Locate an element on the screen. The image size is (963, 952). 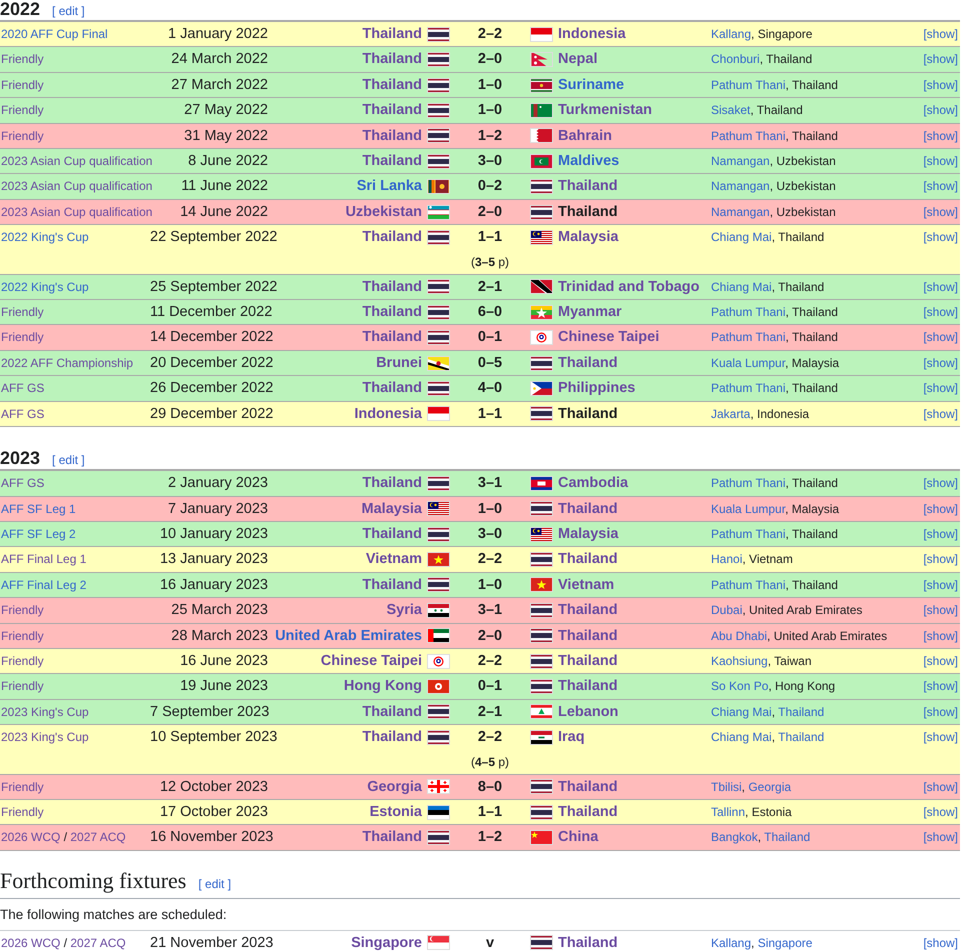
competition-link: 2020 AFF Cup Final is located at coordinates (54, 34).